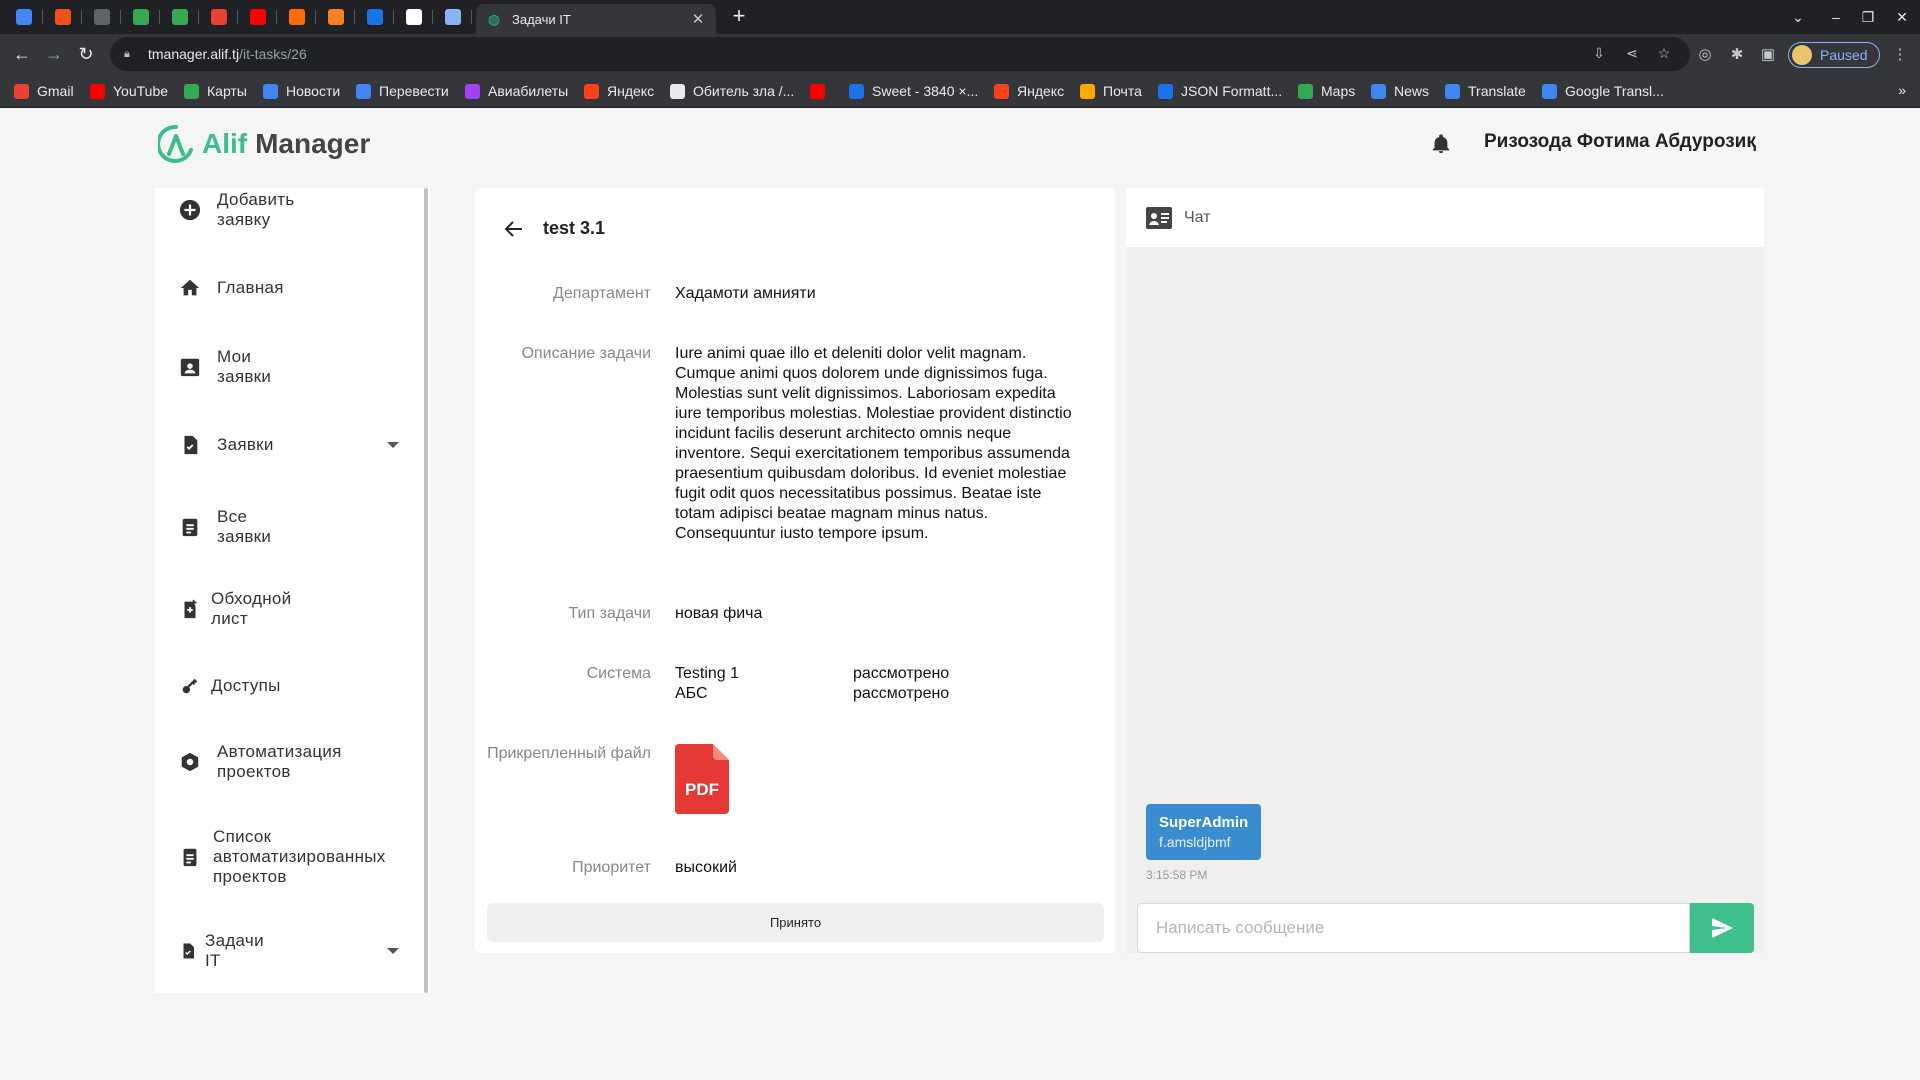 The height and width of the screenshot is (1080, 1920). Describe the element at coordinates (1195, 842) in the screenshot. I see `message-text: f.amsldjbmf` at that location.